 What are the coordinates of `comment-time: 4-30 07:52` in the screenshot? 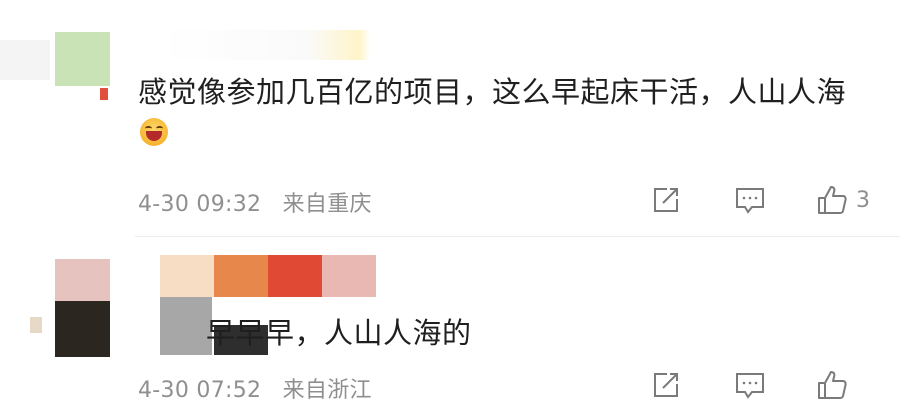 It's located at (200, 390).